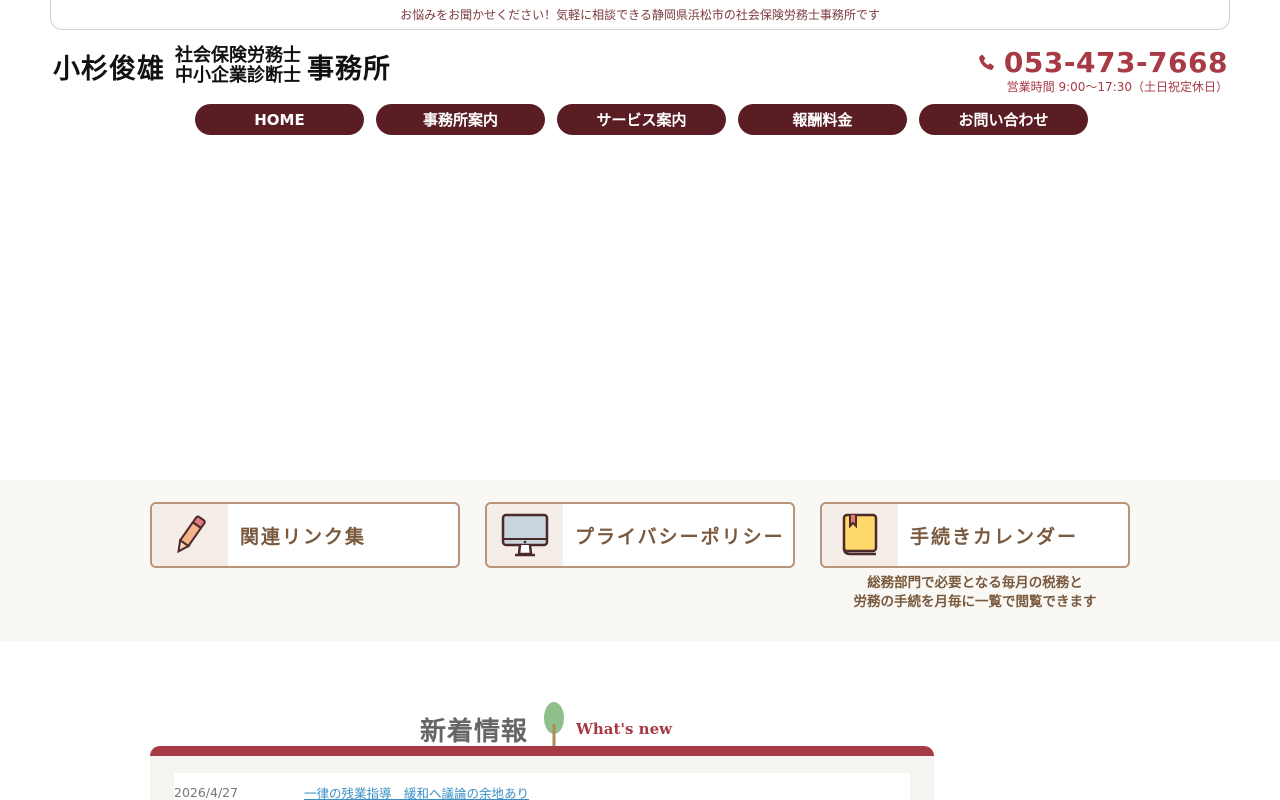 This screenshot has width=1280, height=800. Describe the element at coordinates (1003, 119) in the screenshot. I see `nav-contact: お問い合わせ` at that location.